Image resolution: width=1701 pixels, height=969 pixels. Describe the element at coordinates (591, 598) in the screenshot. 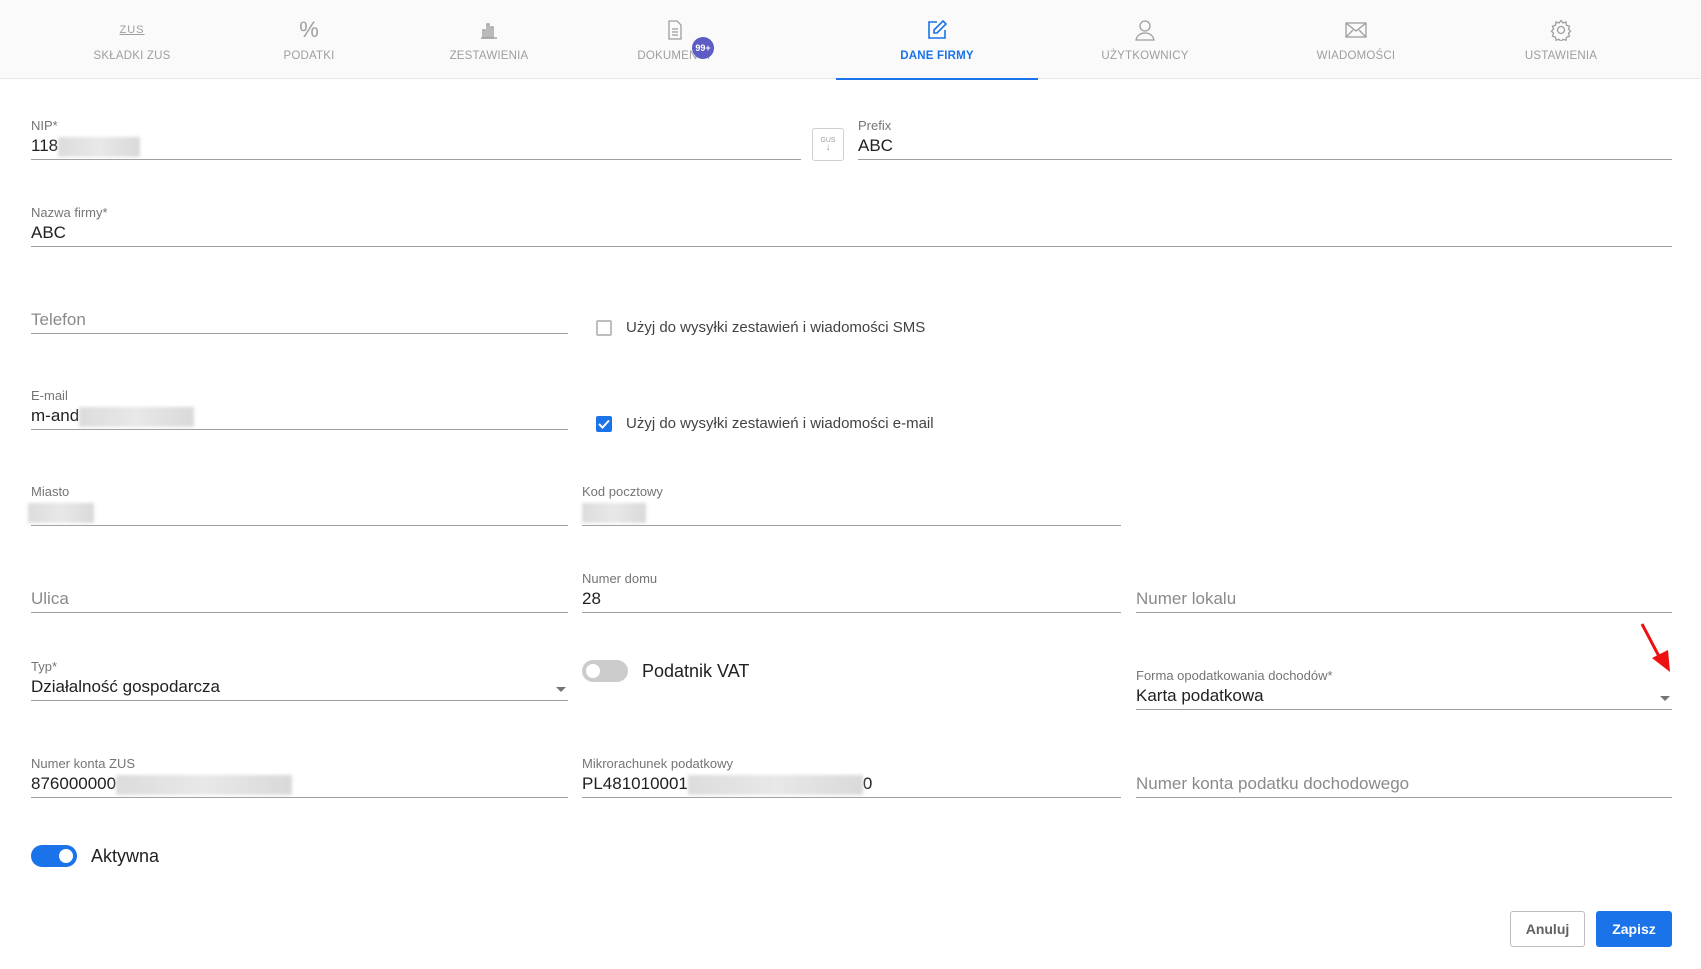

I see `house-number-value: 28` at that location.